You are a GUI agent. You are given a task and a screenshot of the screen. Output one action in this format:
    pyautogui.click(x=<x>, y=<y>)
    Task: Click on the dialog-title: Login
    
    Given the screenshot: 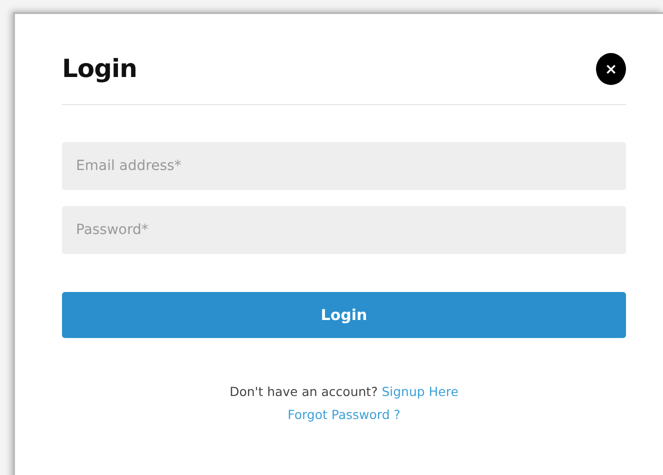 What is the action you would take?
    pyautogui.click(x=99, y=69)
    